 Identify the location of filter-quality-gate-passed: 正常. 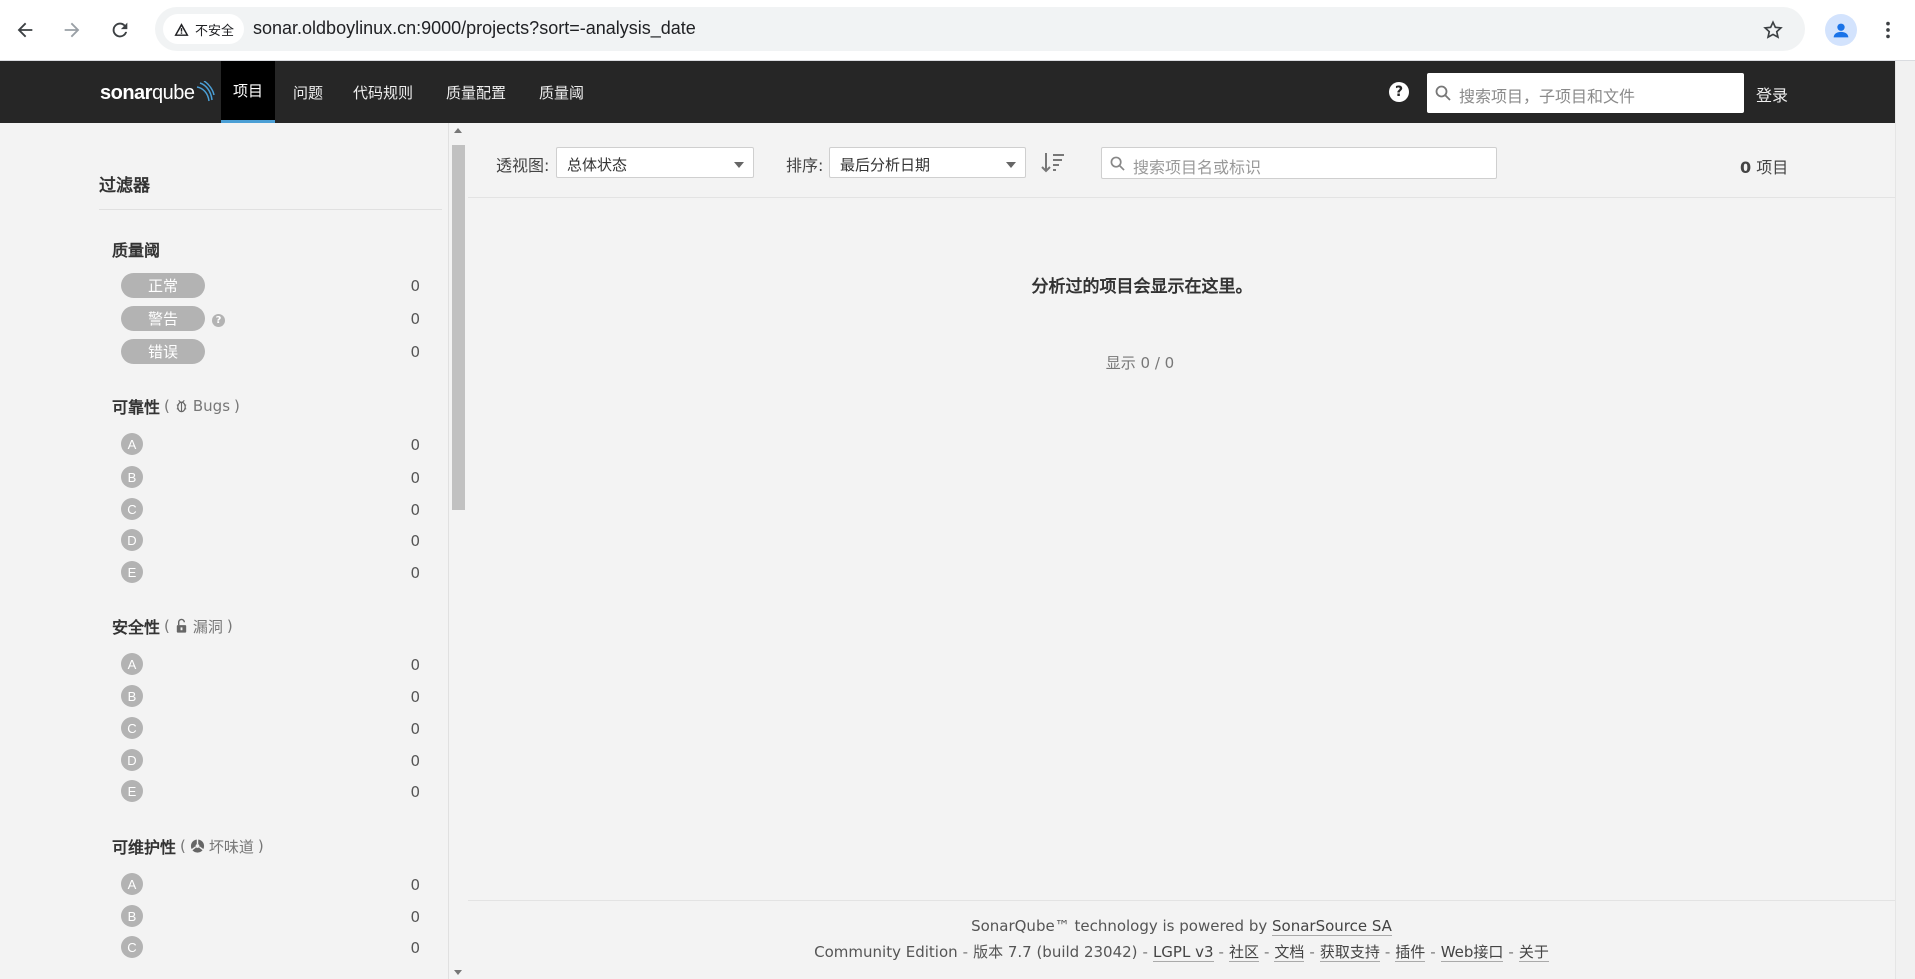
(163, 285).